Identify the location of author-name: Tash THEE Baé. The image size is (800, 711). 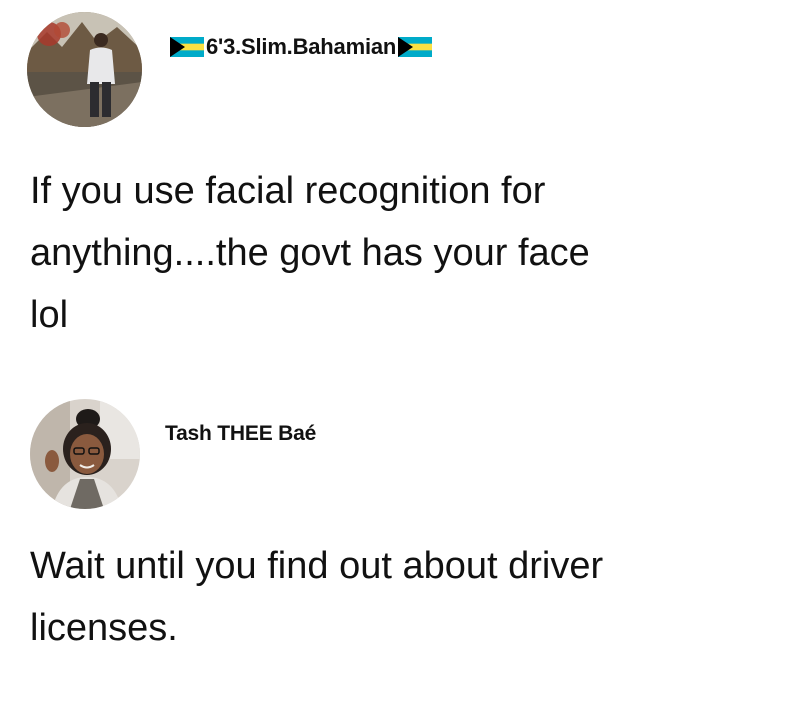
(240, 434).